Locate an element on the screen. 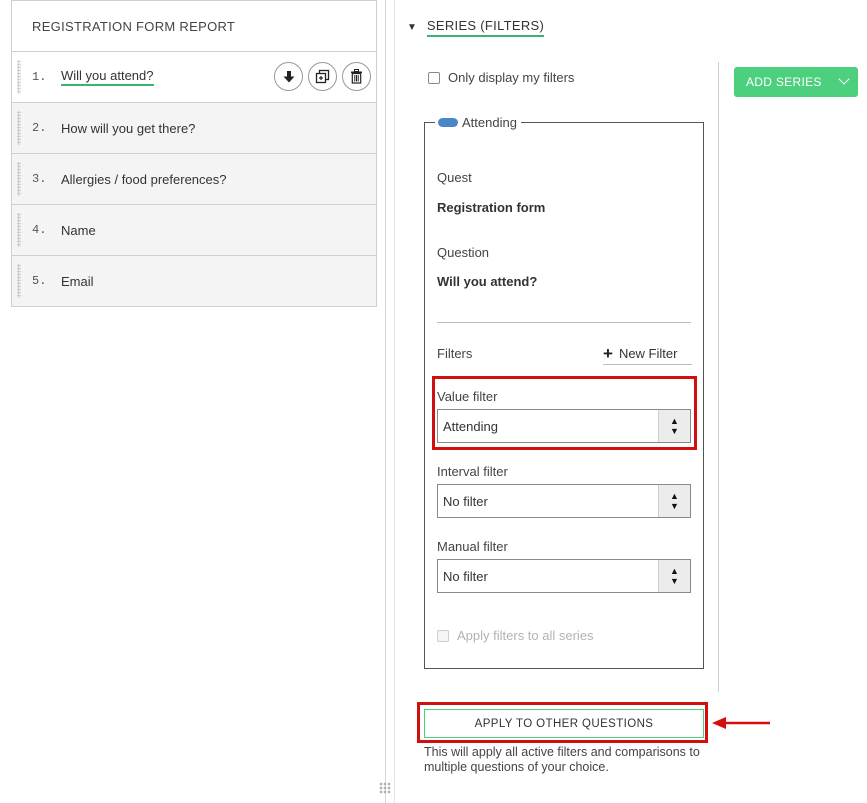 The width and height of the screenshot is (867, 803). question-label: Name is located at coordinates (78, 230).